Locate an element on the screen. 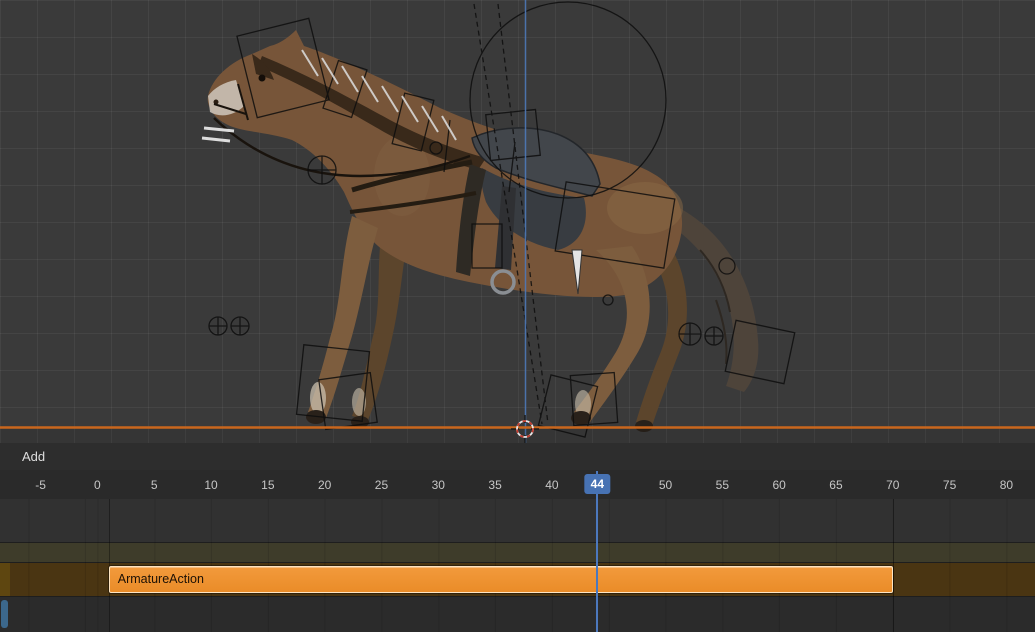 Image resolution: width=1035 pixels, height=632 pixels. add-menu-button: Add is located at coordinates (33, 456).